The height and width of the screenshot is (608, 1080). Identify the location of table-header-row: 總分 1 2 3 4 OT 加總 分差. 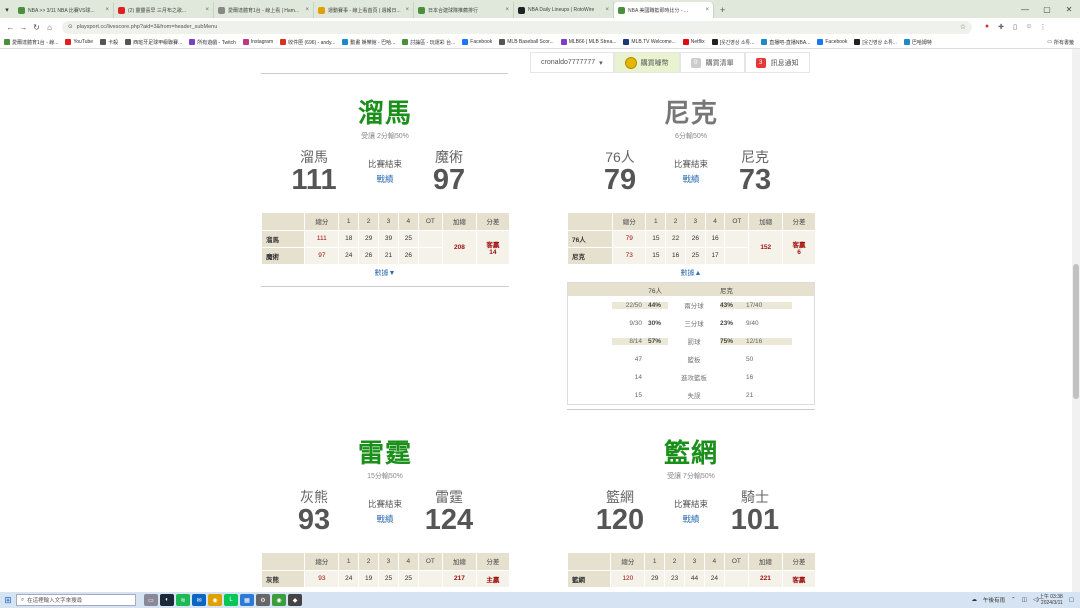
(384, 561).